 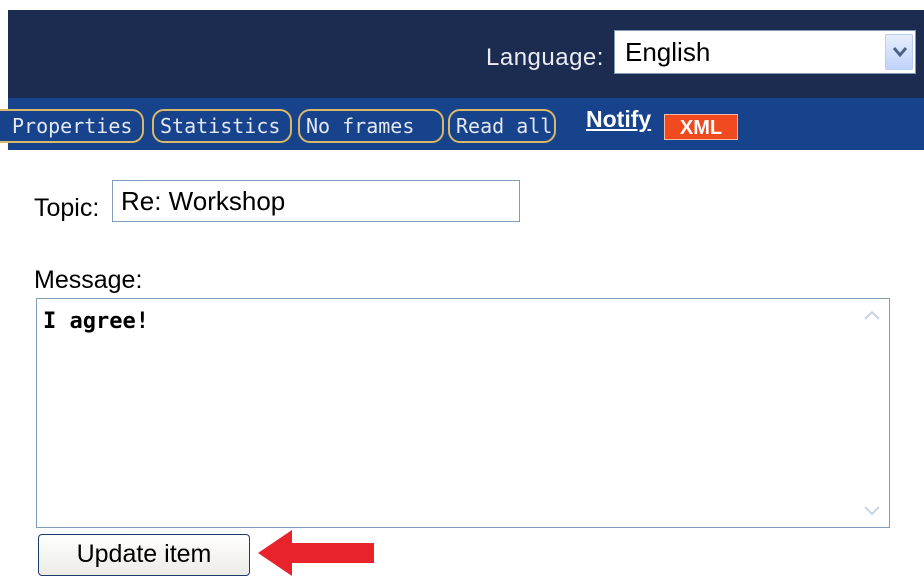 I want to click on red-arrow-icon, so click(x=316, y=553).